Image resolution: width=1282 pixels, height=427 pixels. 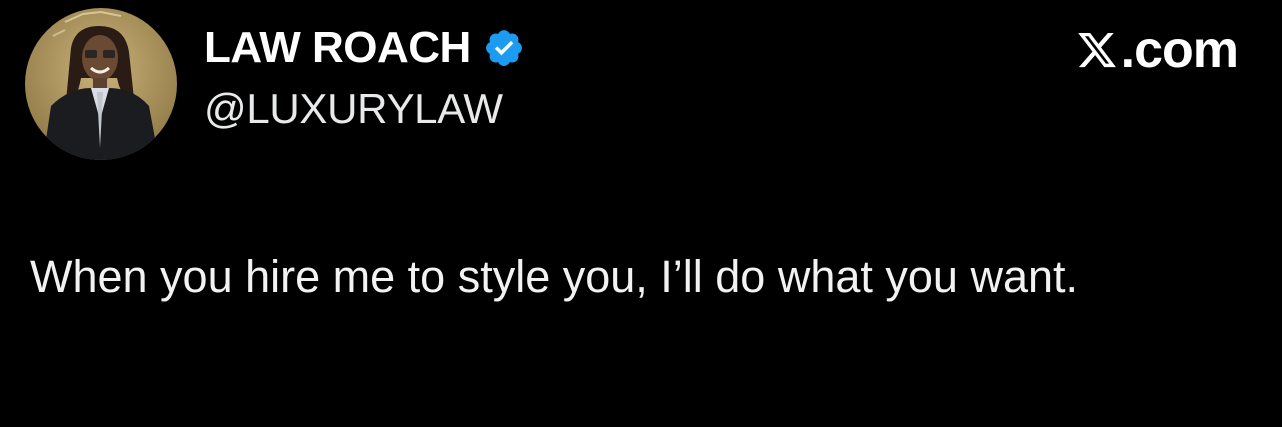 What do you see at coordinates (353, 109) in the screenshot?
I see `author-handle: @LUXURYLAW` at bounding box center [353, 109].